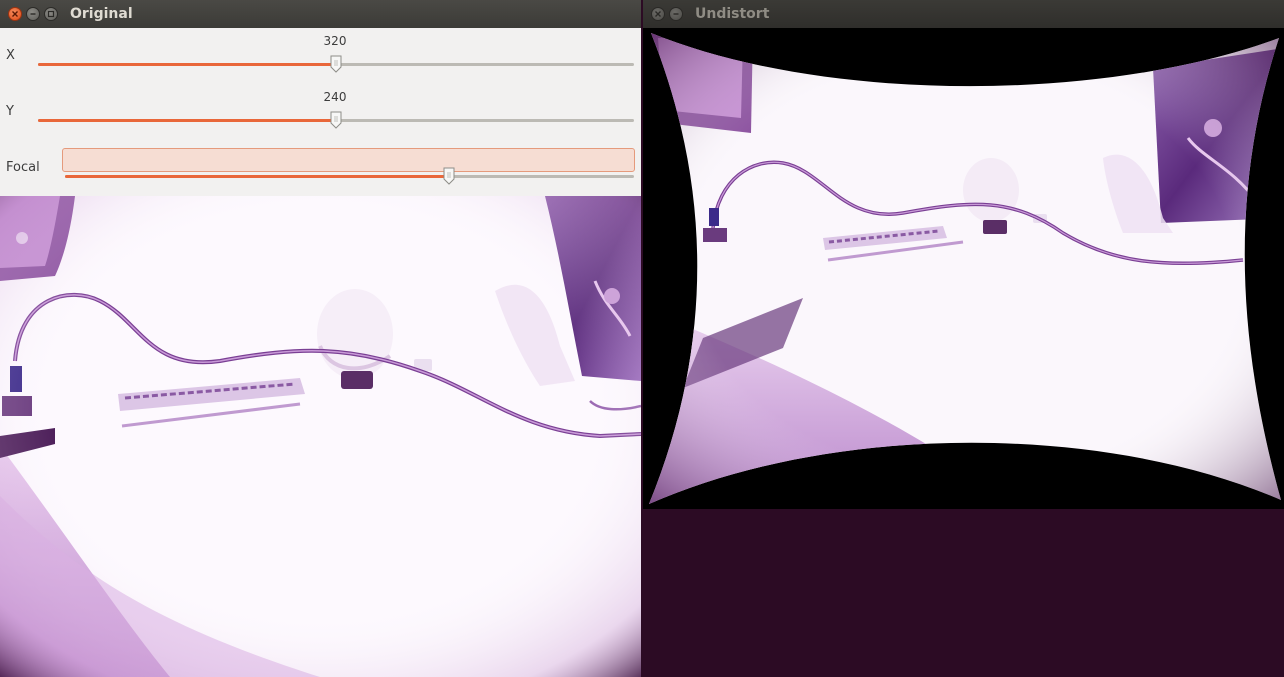 This screenshot has width=1284, height=677. Describe the element at coordinates (348, 160) in the screenshot. I see `slider-focus-box` at that location.